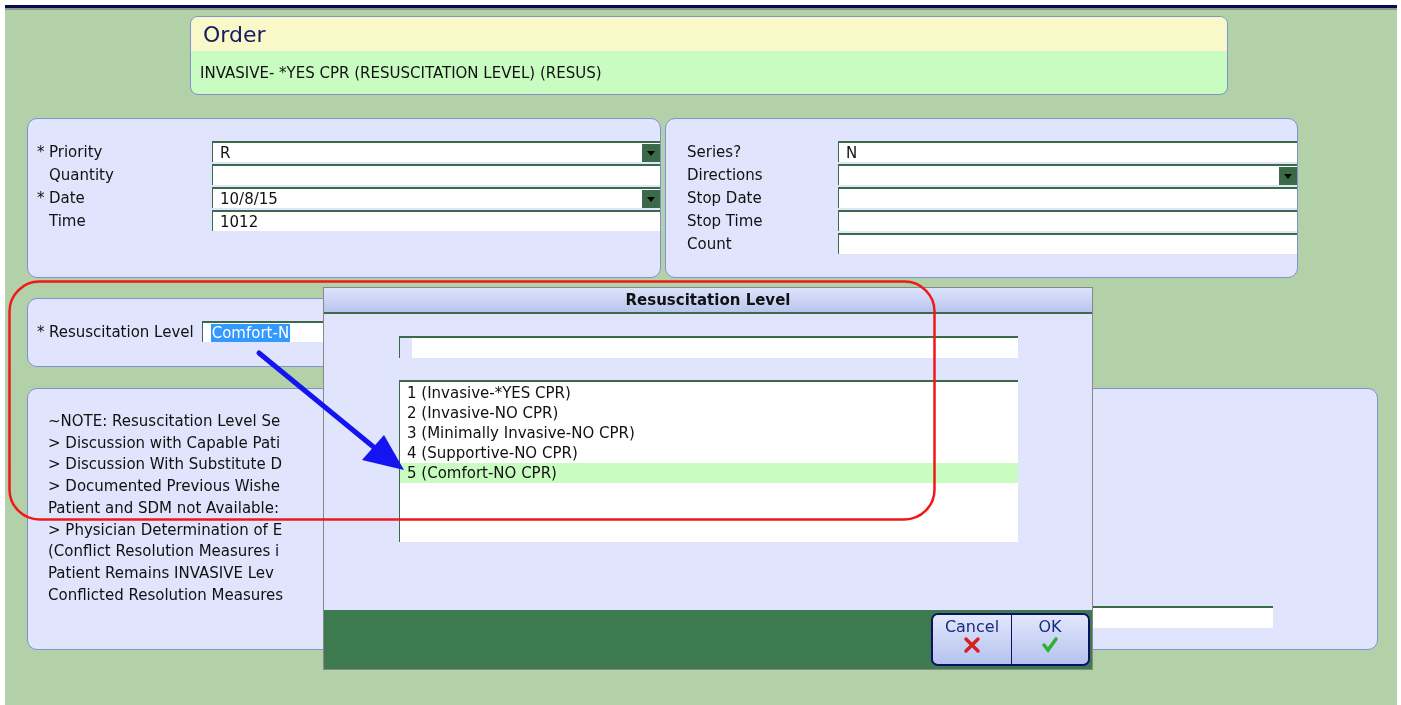 The width and height of the screenshot is (1401, 705). What do you see at coordinates (714, 151) in the screenshot?
I see `field-label: Series?` at bounding box center [714, 151].